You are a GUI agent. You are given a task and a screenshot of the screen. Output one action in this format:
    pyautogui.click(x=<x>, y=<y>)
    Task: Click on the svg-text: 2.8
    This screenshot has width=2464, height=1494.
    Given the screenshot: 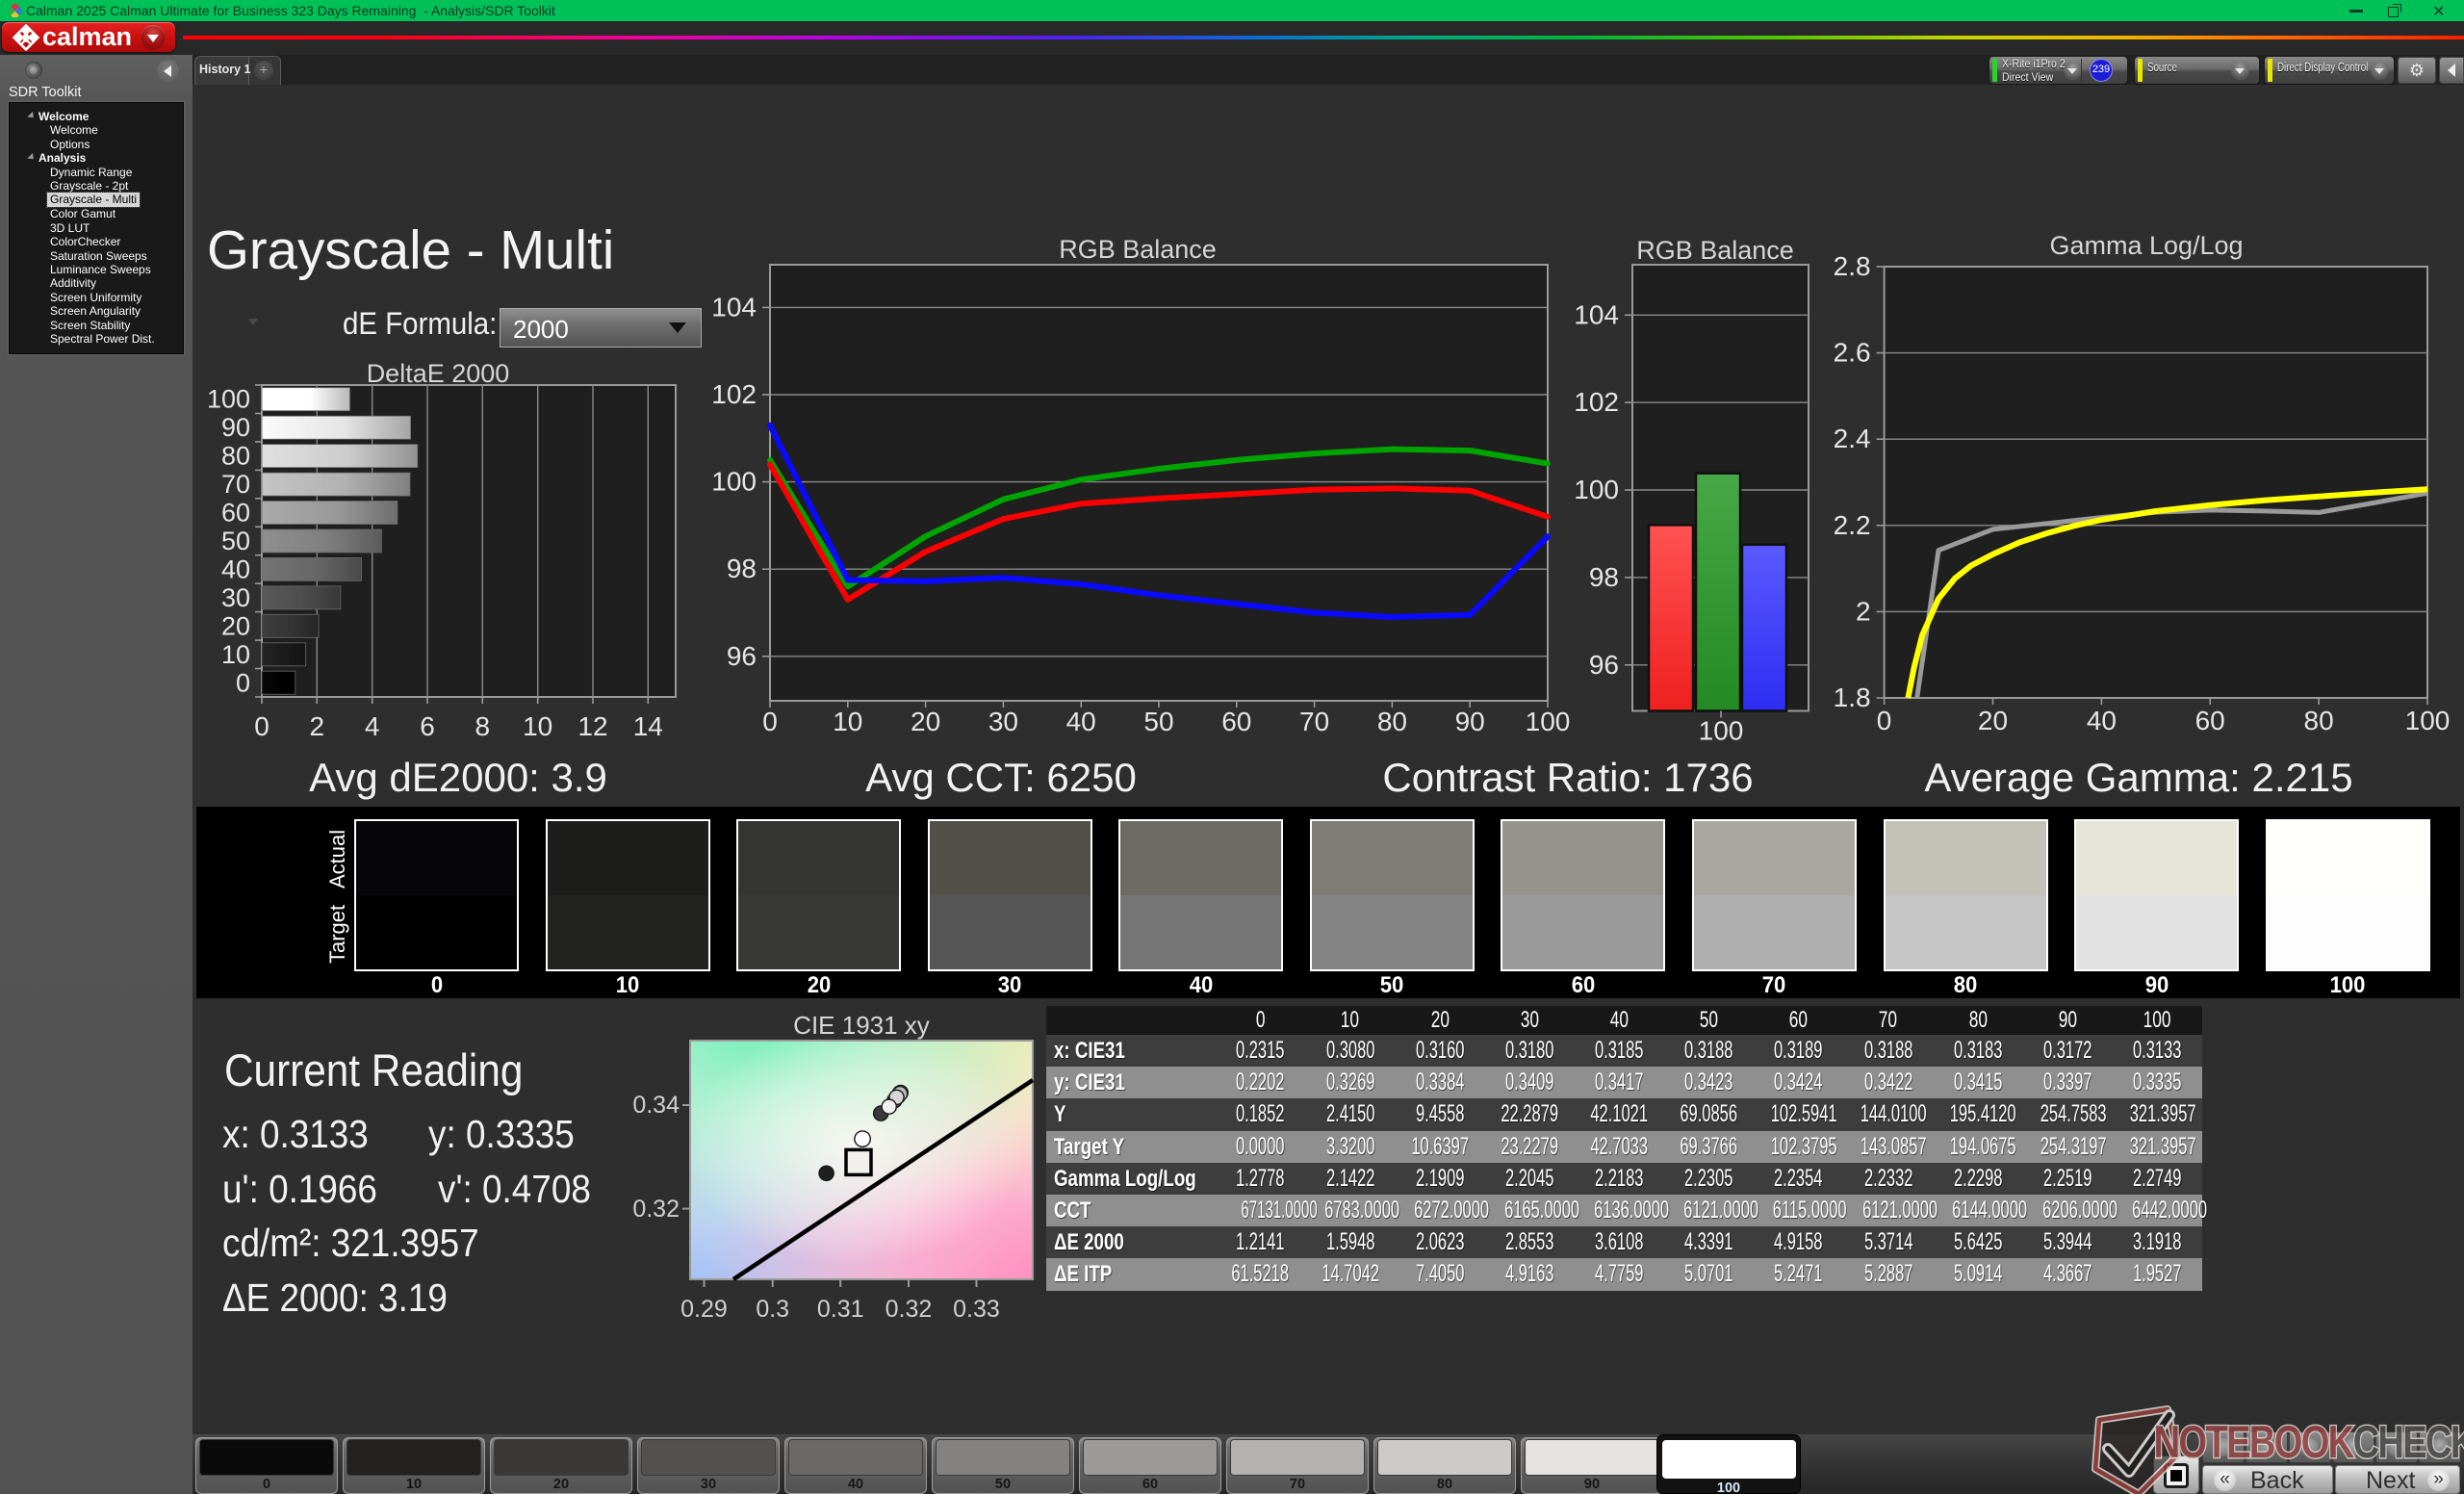 What is the action you would take?
    pyautogui.click(x=1852, y=266)
    